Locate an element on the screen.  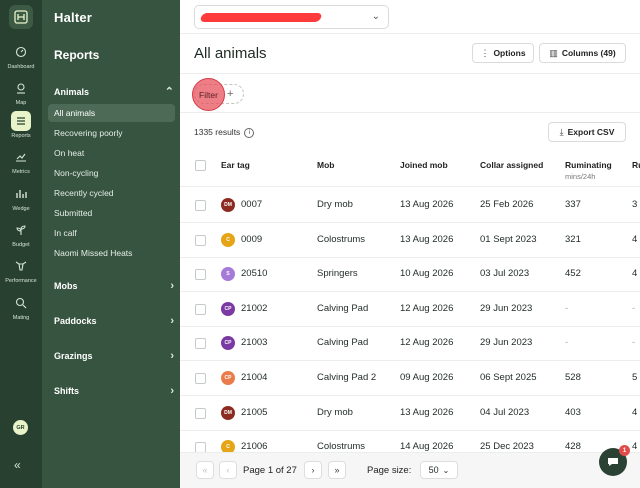
rail-item-budget: Budget is located at coordinates (21, 234).